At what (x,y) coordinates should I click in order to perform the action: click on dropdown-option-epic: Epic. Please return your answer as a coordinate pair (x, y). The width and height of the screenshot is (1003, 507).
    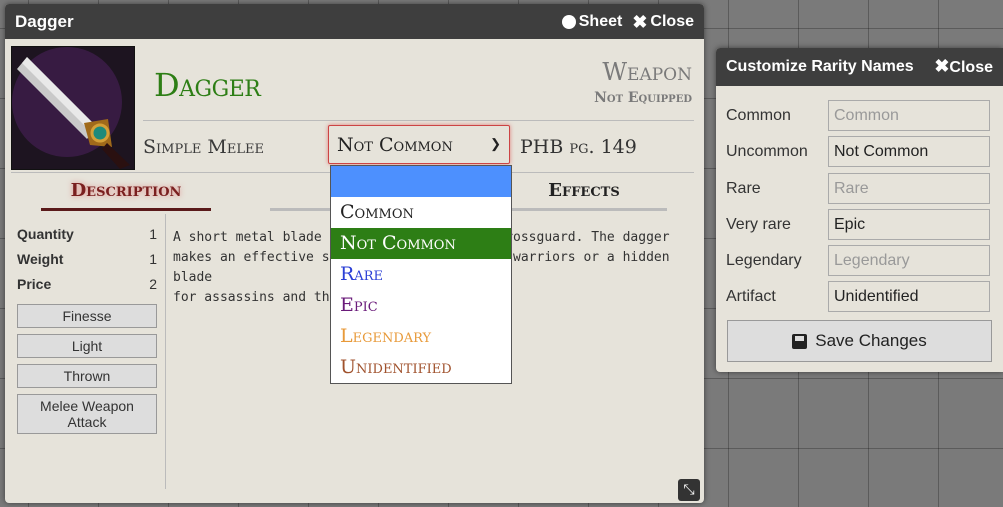
    Looking at the image, I should click on (421, 305).